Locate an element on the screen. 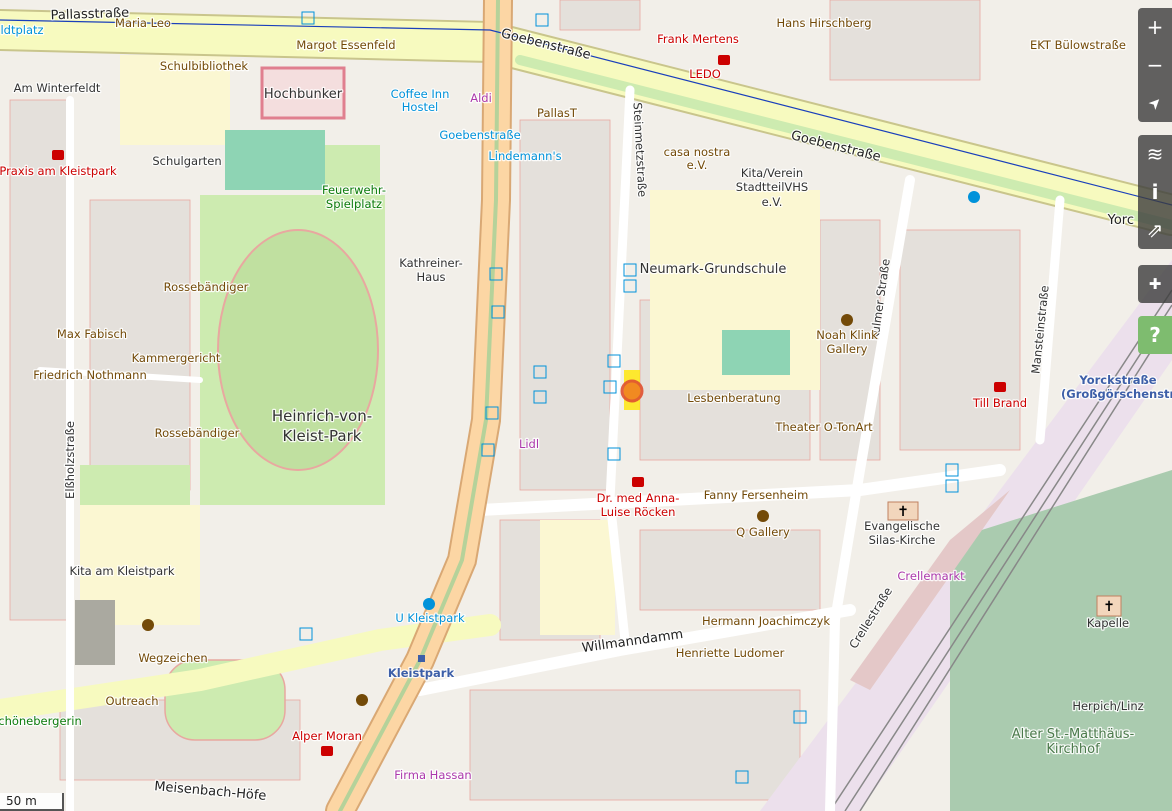 This screenshot has height=811, width=1172. share-button: ⇗ is located at coordinates (1155, 230).